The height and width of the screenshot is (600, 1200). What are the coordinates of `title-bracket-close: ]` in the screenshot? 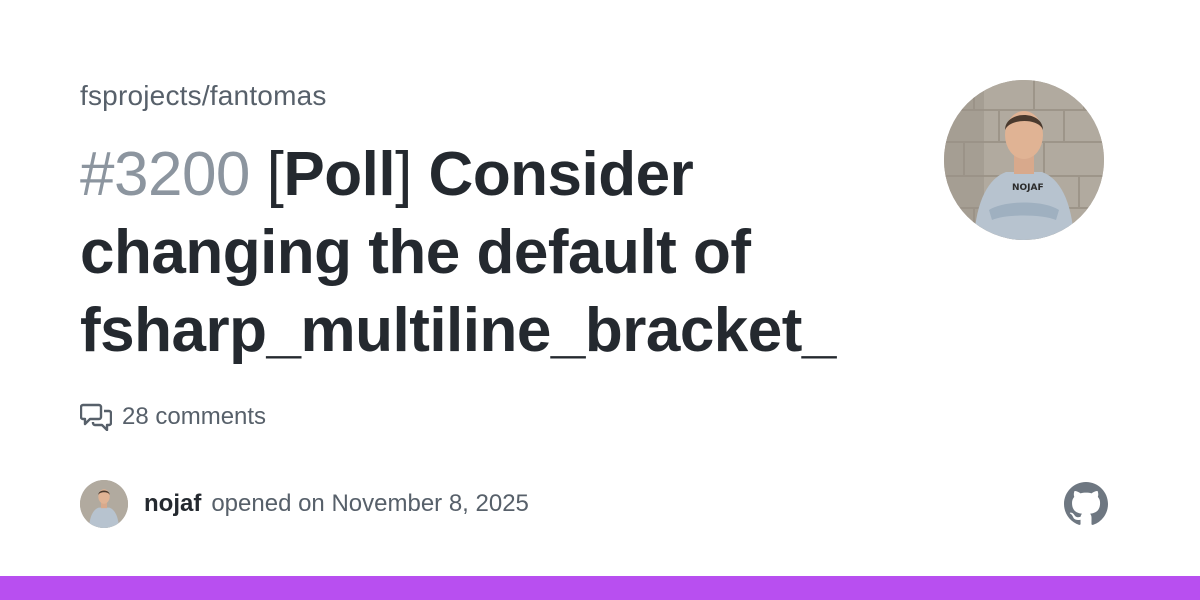 It's located at (403, 174).